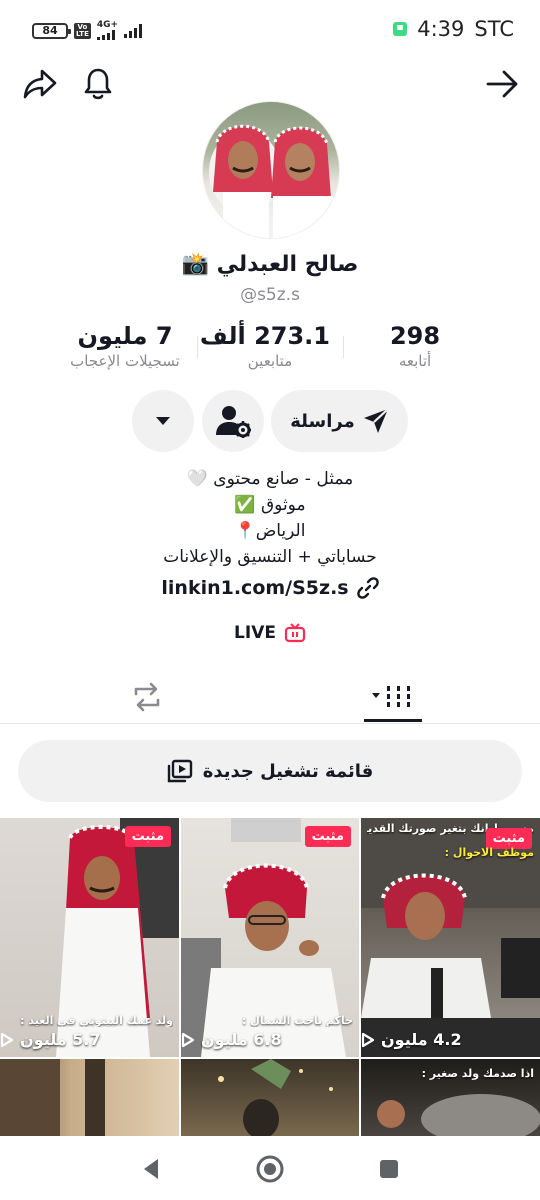 The image size is (540, 1200). What do you see at coordinates (105, 35) in the screenshot?
I see `signal-icon` at bounding box center [105, 35].